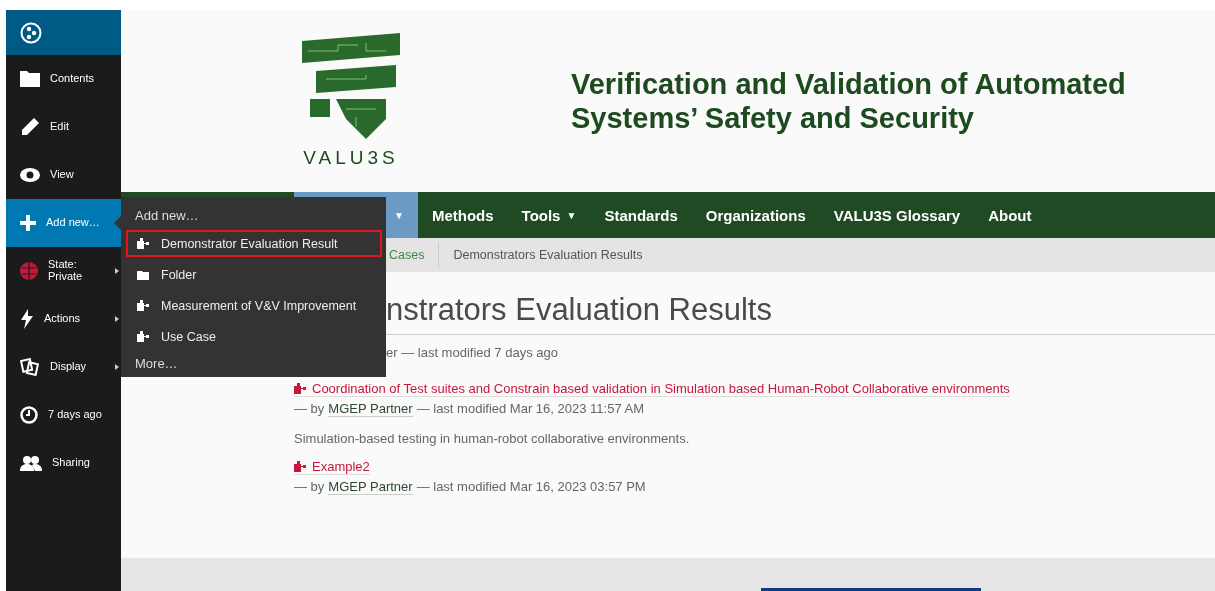 This screenshot has height=591, width=1215. What do you see at coordinates (29, 415) in the screenshot?
I see `clock-icon` at bounding box center [29, 415].